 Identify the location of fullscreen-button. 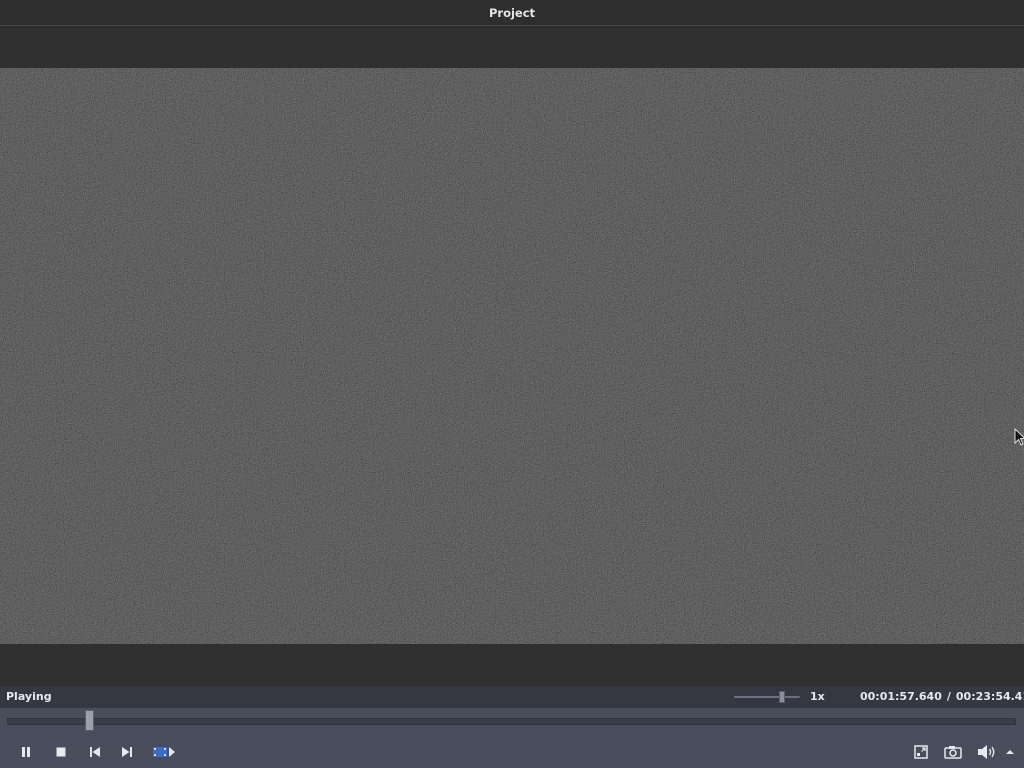
(921, 752).